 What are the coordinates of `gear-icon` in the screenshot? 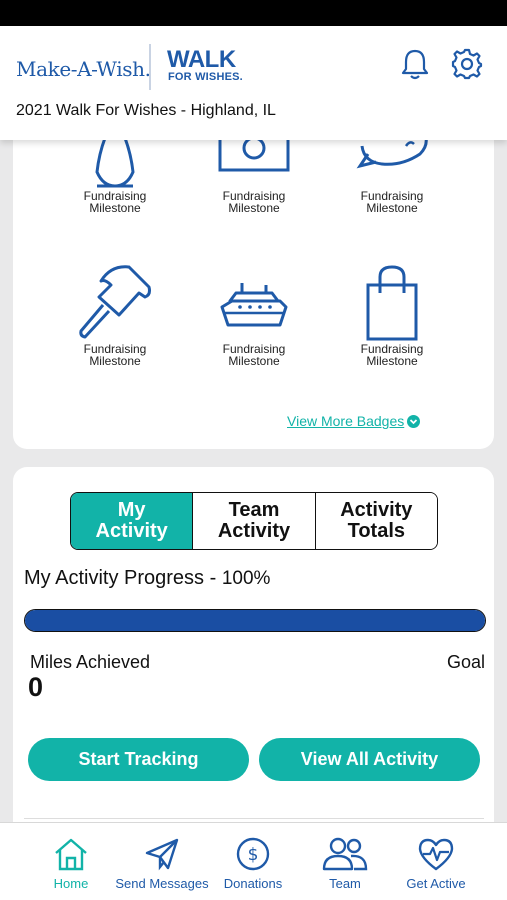 It's located at (467, 64).